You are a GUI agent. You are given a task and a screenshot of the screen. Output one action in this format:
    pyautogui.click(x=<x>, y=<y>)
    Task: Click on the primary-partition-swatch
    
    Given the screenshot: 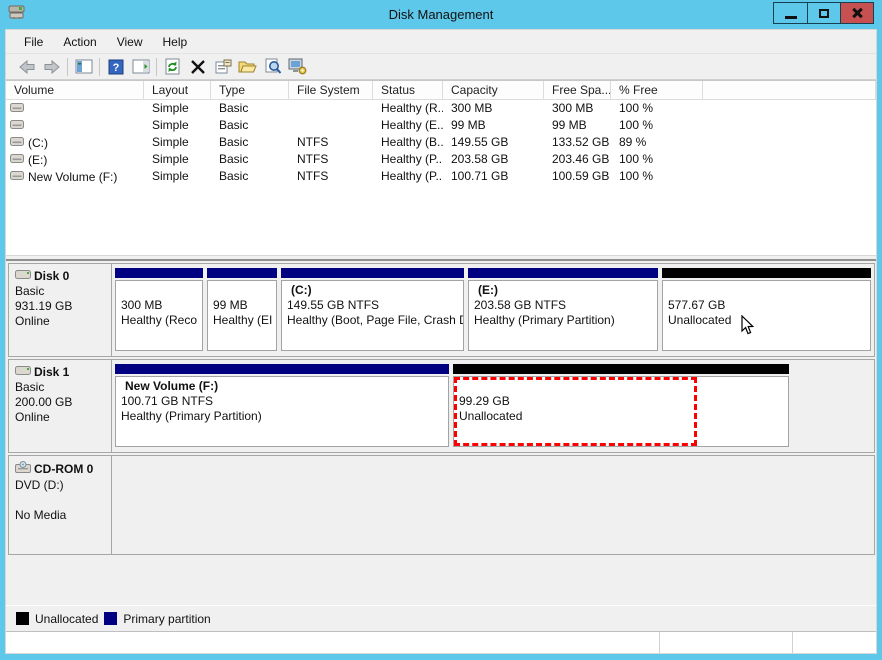 What is the action you would take?
    pyautogui.click(x=111, y=618)
    